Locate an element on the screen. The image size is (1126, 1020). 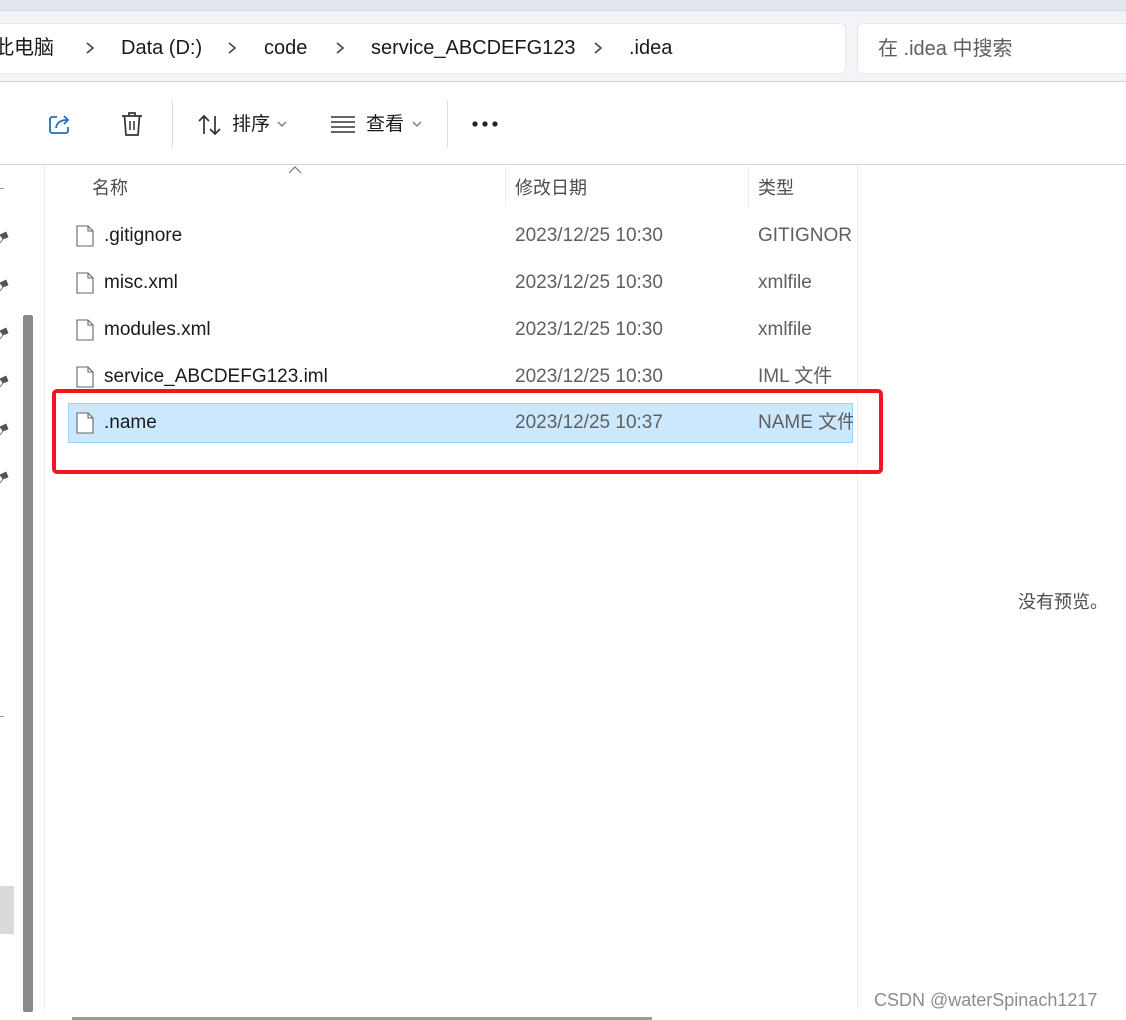
annotation-highlight-box is located at coordinates (467, 431).